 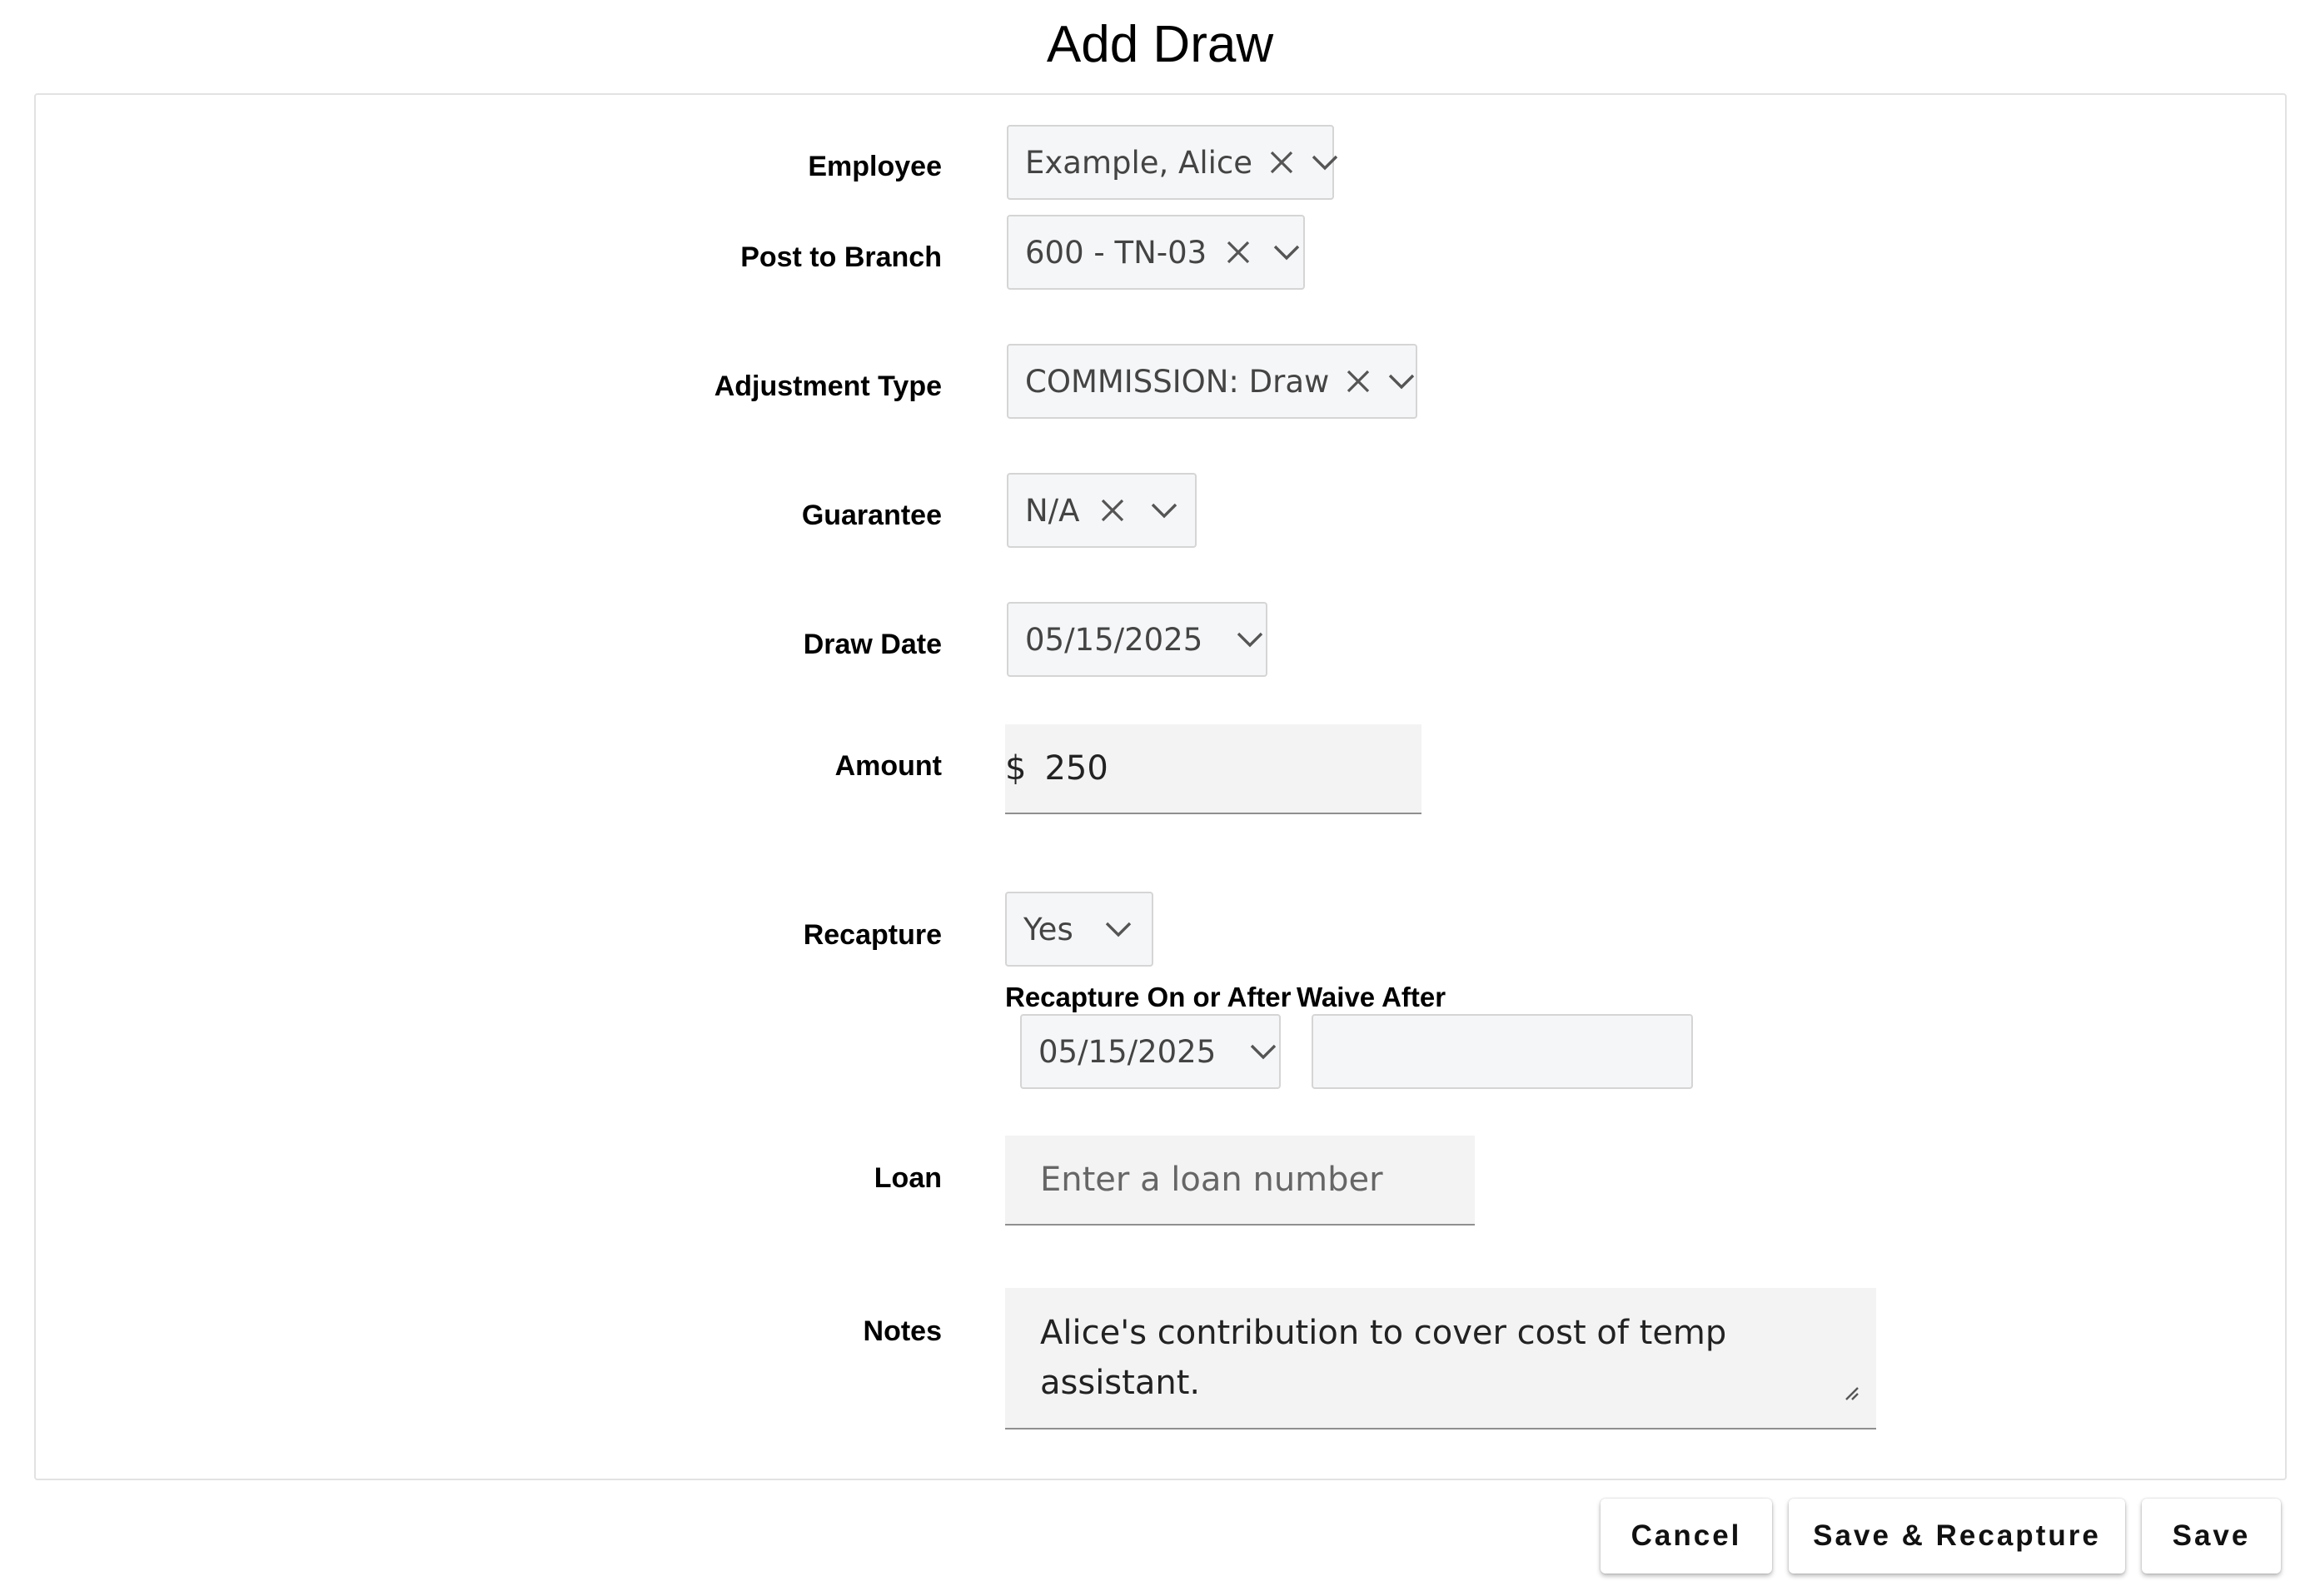 I want to click on guarantee-value: N/A, so click(x=1052, y=510).